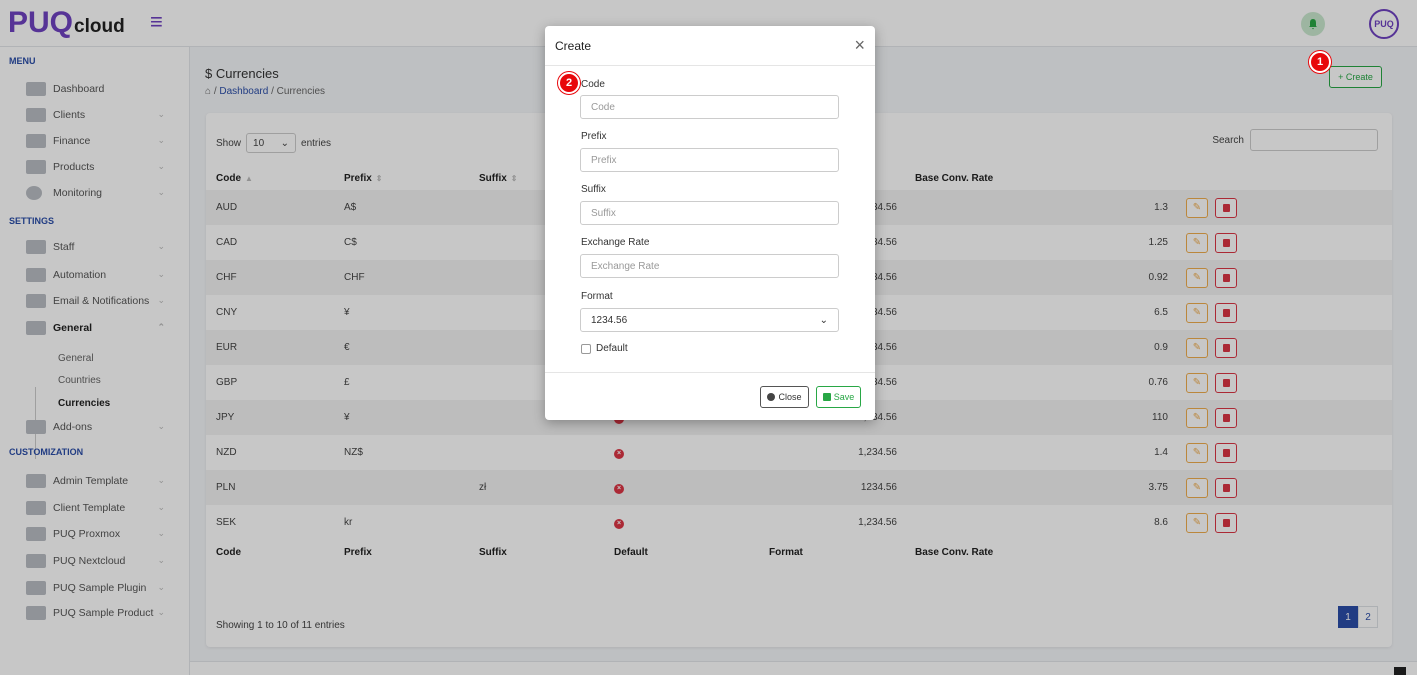 This screenshot has width=1417, height=675. Describe the element at coordinates (709, 107) in the screenshot. I see `code-field: Code` at that location.